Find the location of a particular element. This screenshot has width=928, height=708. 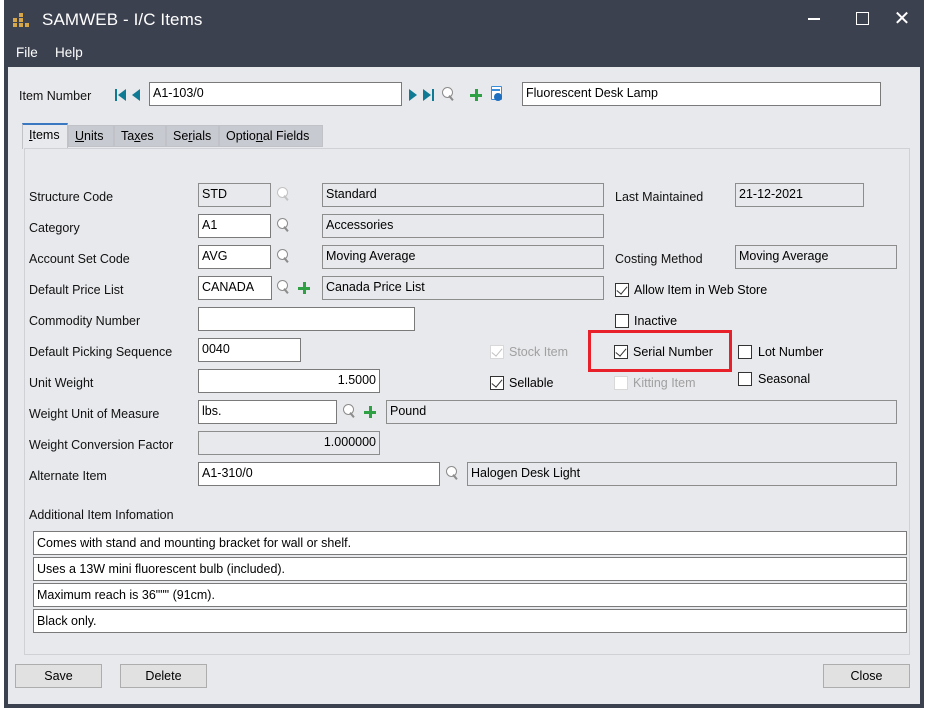

add-price-list-icon is located at coordinates (304, 288).